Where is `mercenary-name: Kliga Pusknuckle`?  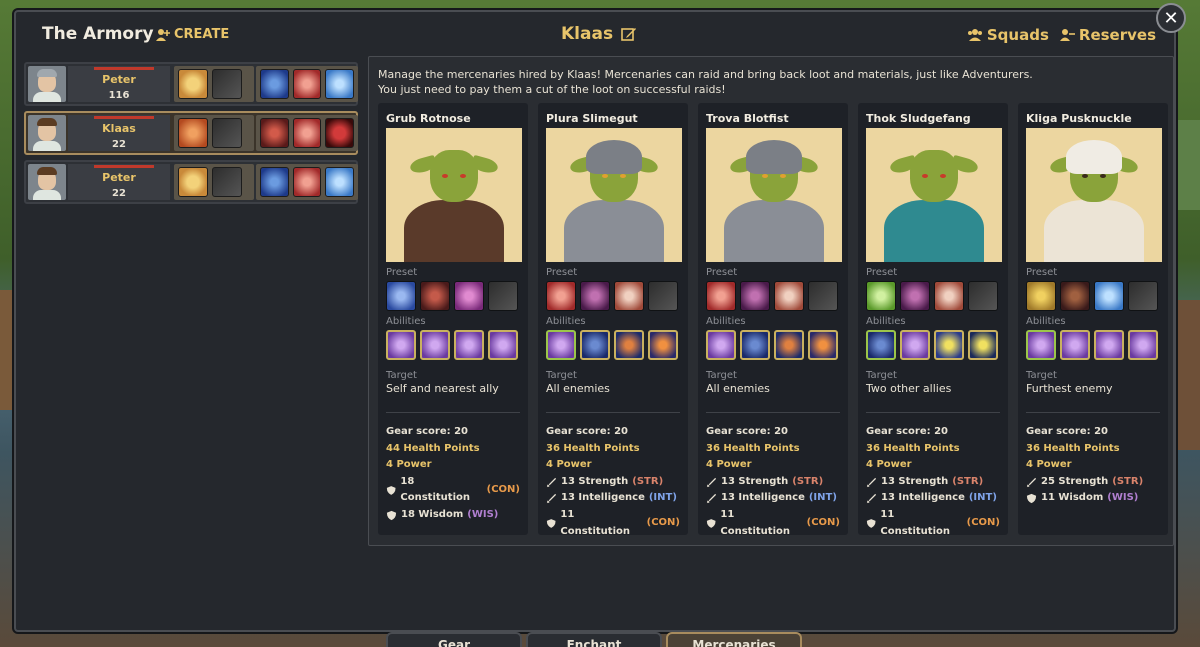 mercenary-name: Kliga Pusknuckle is located at coordinates (1079, 118).